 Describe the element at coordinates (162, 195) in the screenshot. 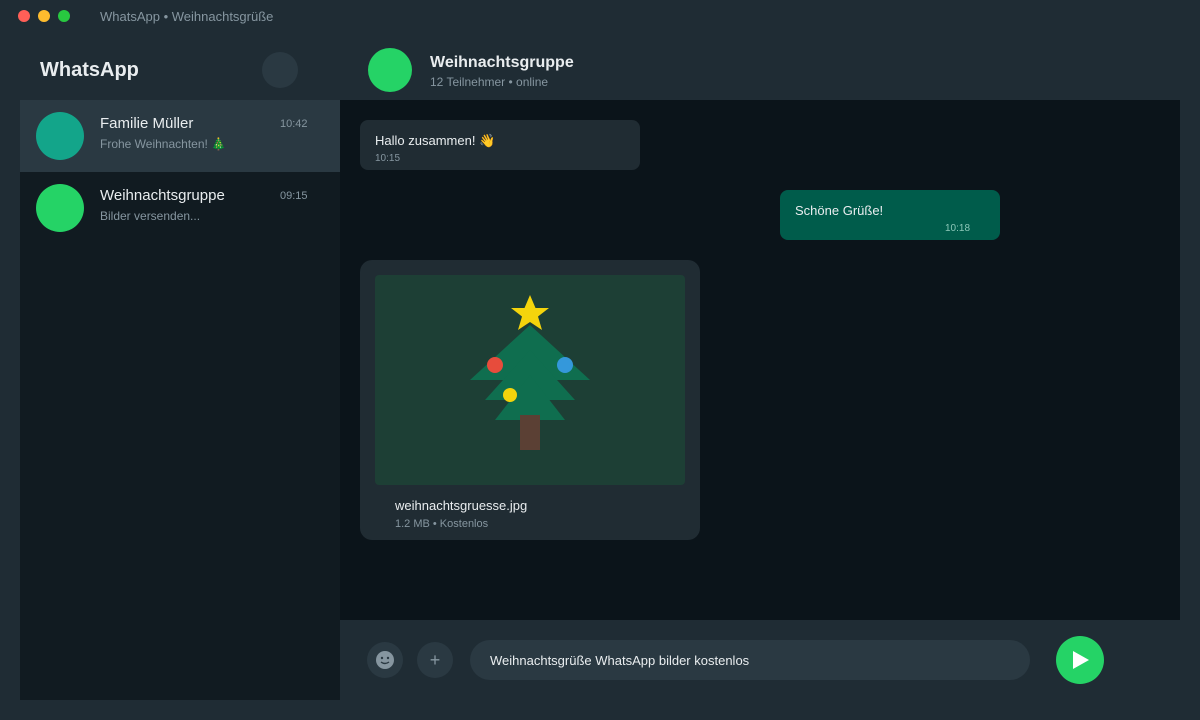

I see `chat-name: Weihnachtsgruppe` at that location.